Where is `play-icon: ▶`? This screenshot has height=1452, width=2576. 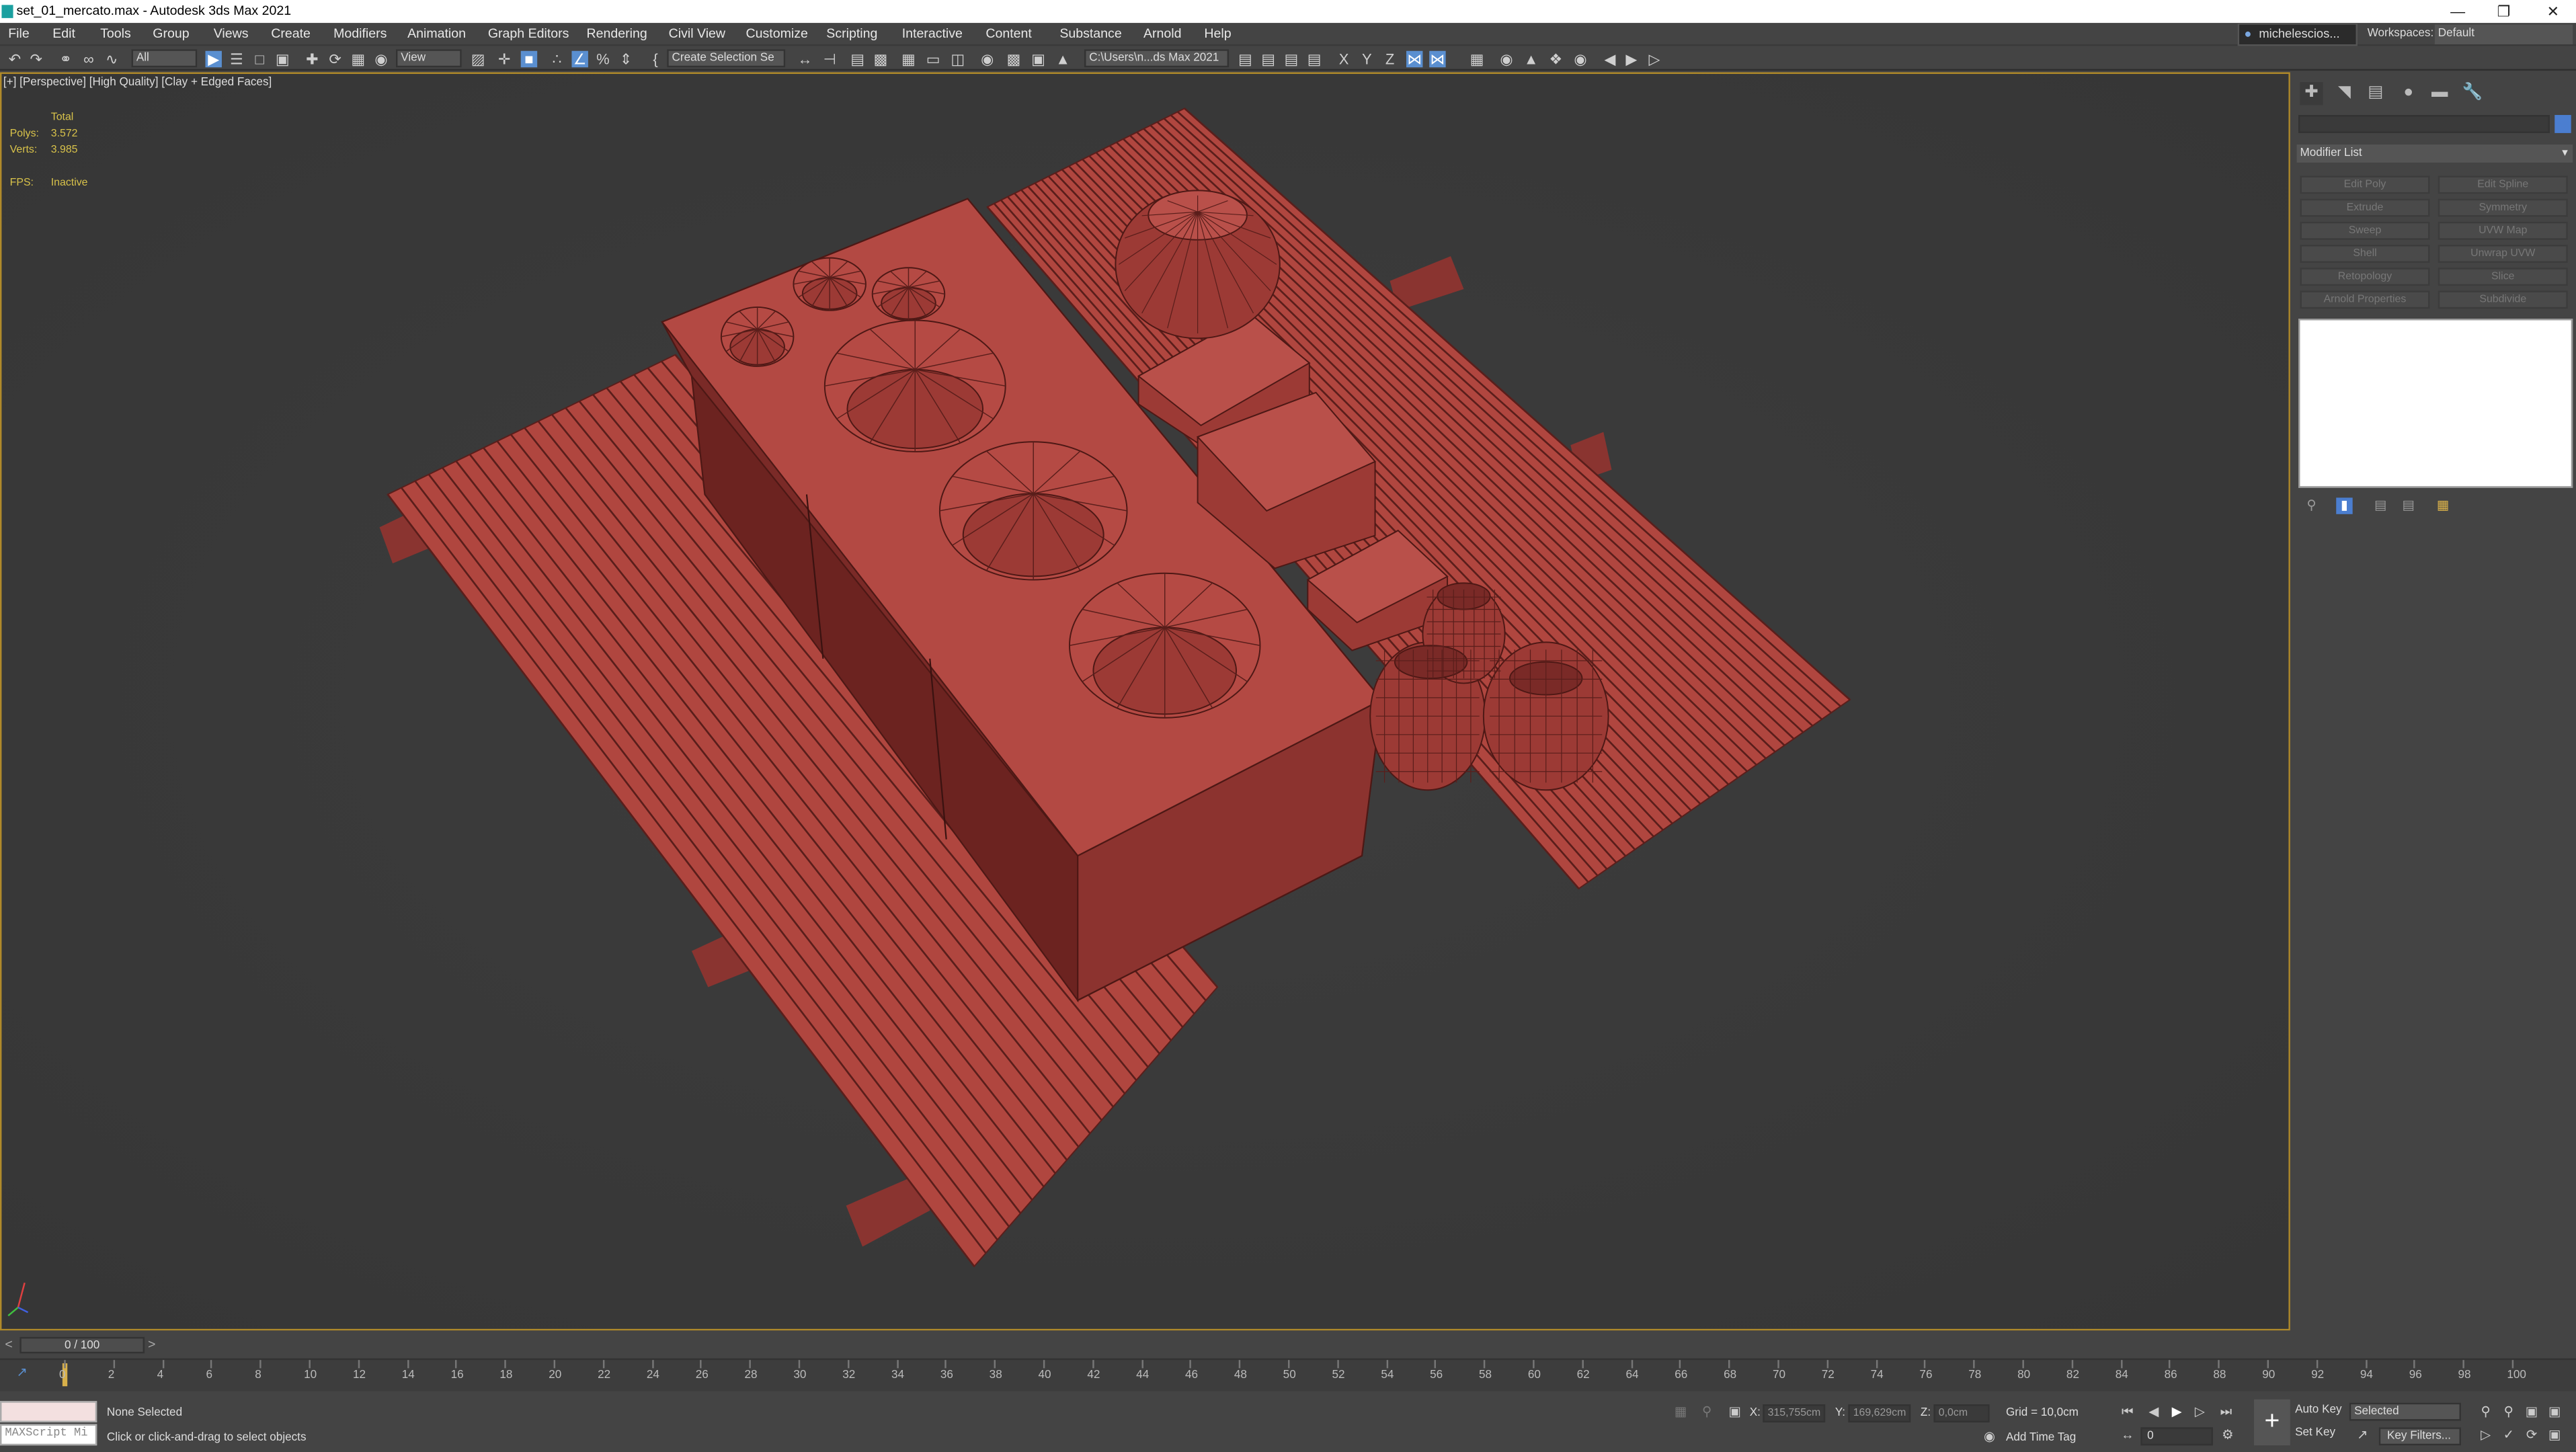 play-icon: ▶ is located at coordinates (2177, 1412).